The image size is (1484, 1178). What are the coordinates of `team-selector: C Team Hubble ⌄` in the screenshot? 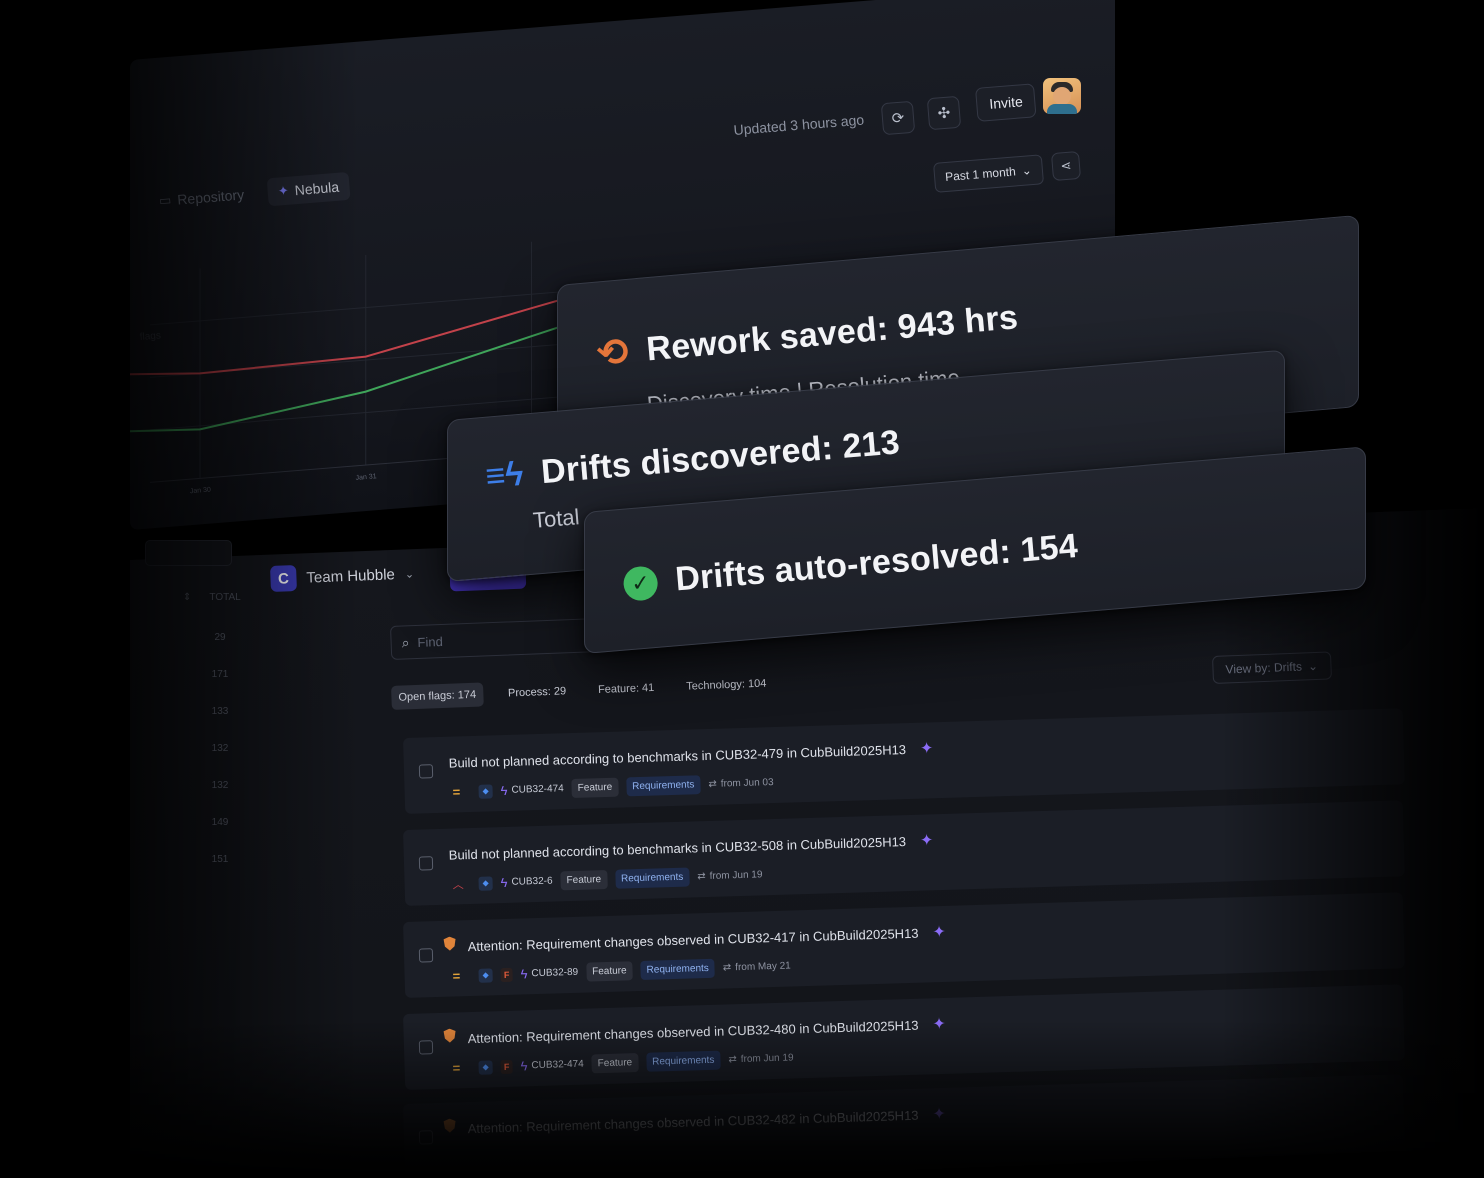 It's located at (342, 576).